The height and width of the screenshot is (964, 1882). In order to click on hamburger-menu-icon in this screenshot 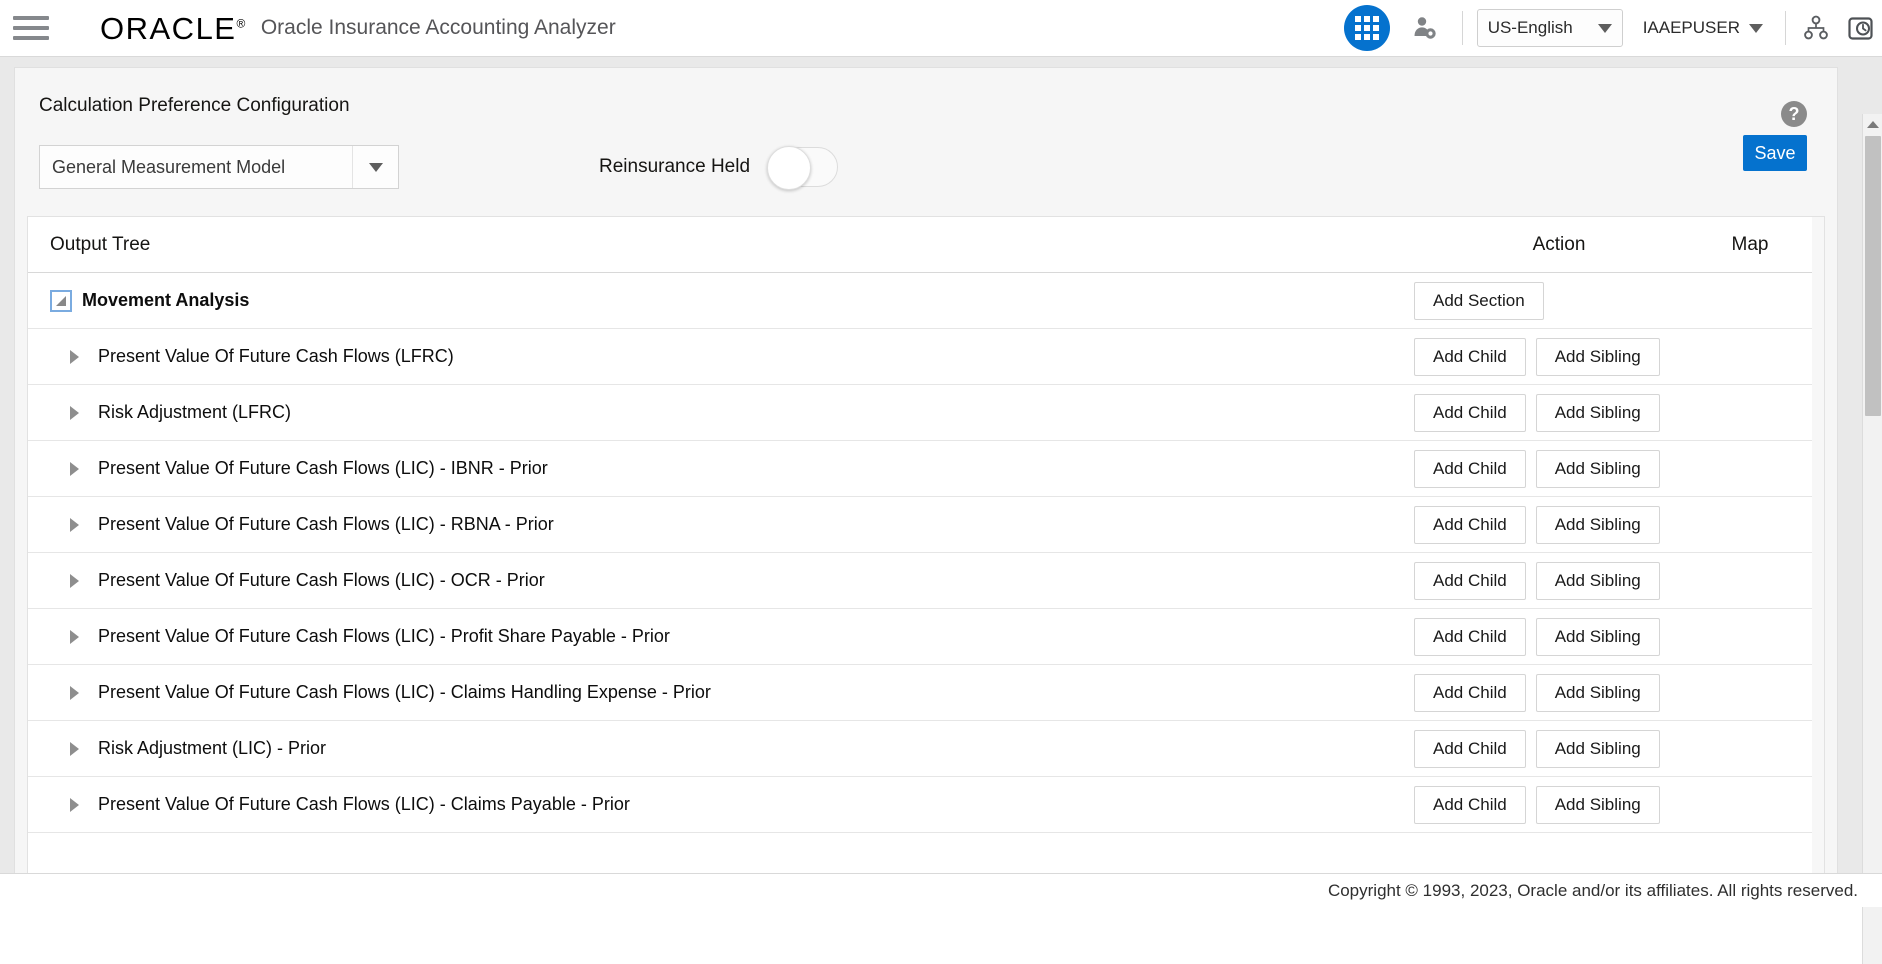, I will do `click(31, 28)`.